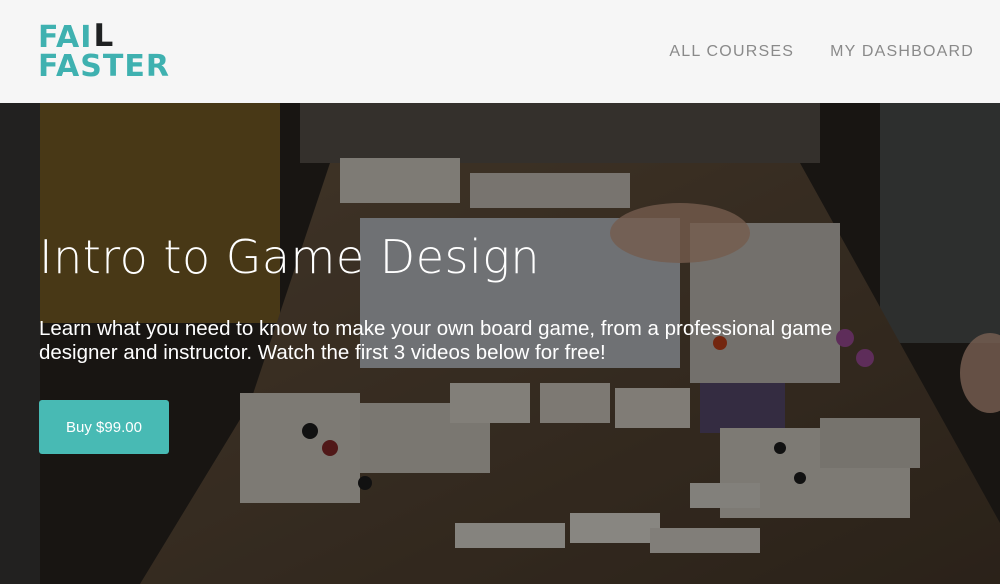 The image size is (1000, 584). I want to click on course-title: Intro to Game Design, so click(290, 257).